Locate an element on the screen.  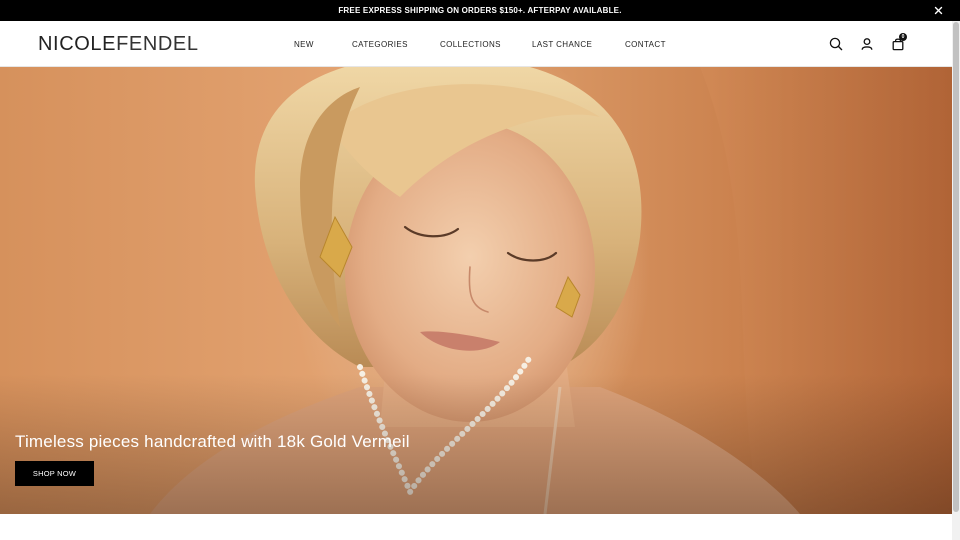
shop-now-button: SHOP NOW is located at coordinates (54, 473).